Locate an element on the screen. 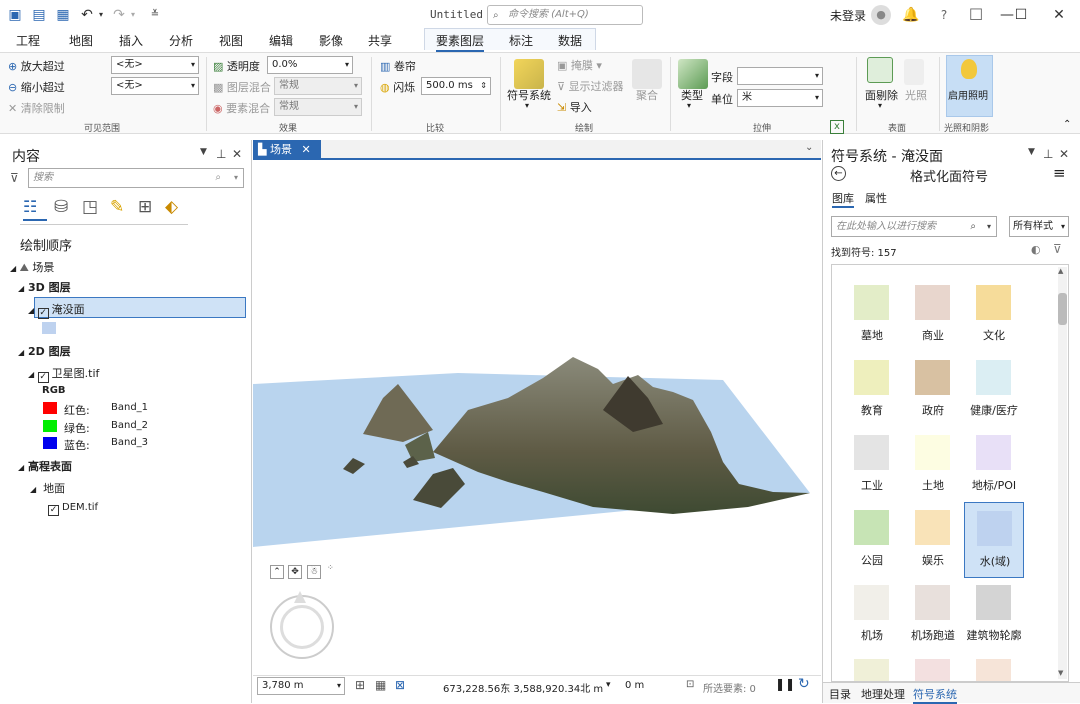 The width and height of the screenshot is (1080, 704). customize-toolbar-icon: ≚ is located at coordinates (155, 15).